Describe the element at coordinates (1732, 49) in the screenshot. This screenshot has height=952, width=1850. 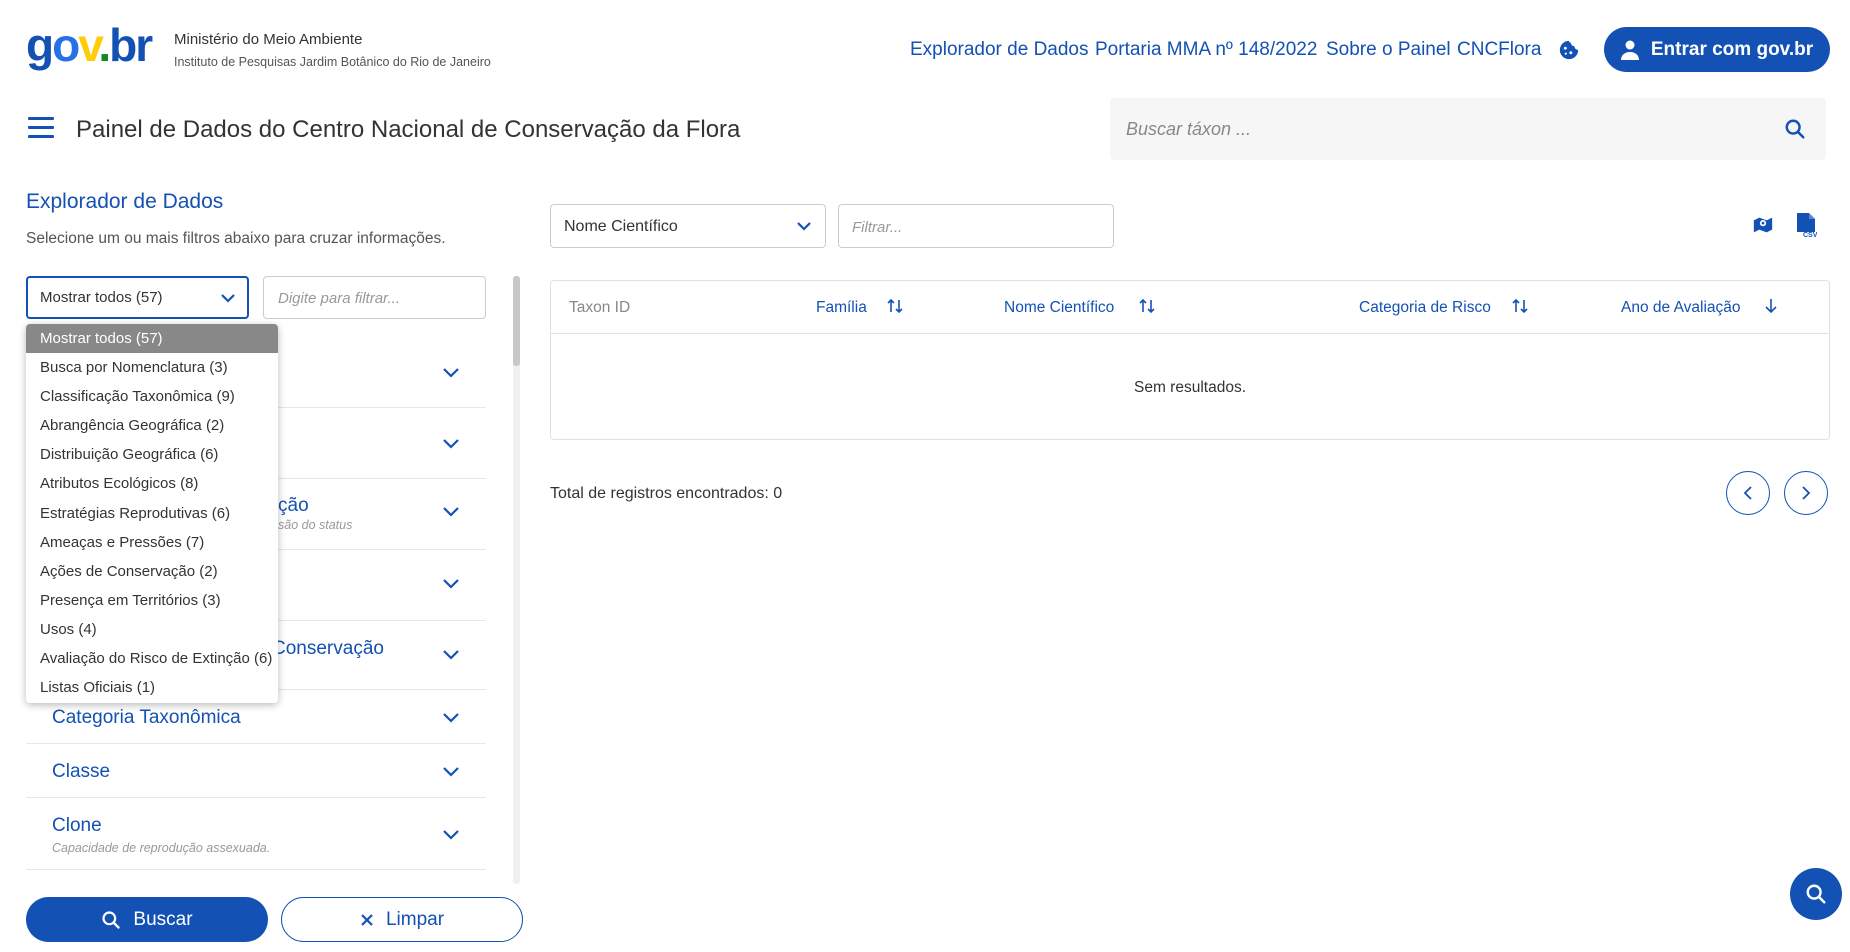
I see `login-label: Entrar com gov.br` at that location.